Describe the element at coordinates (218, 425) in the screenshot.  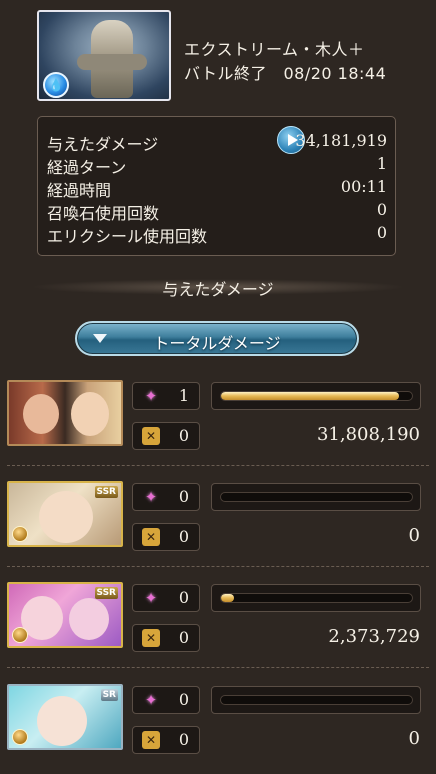
I see `character-row: ✦ 1 ✕ 0 31,808,190` at that location.